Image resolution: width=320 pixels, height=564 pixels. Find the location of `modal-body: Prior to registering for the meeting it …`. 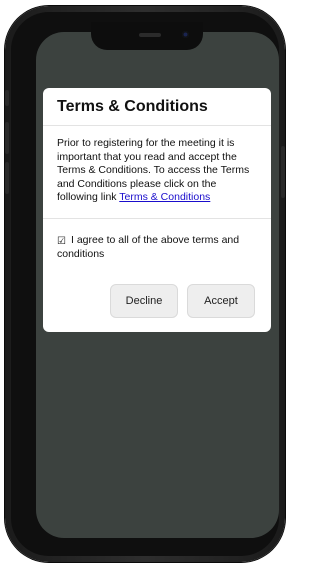

modal-body: Prior to registering for the meeting it … is located at coordinates (157, 172).